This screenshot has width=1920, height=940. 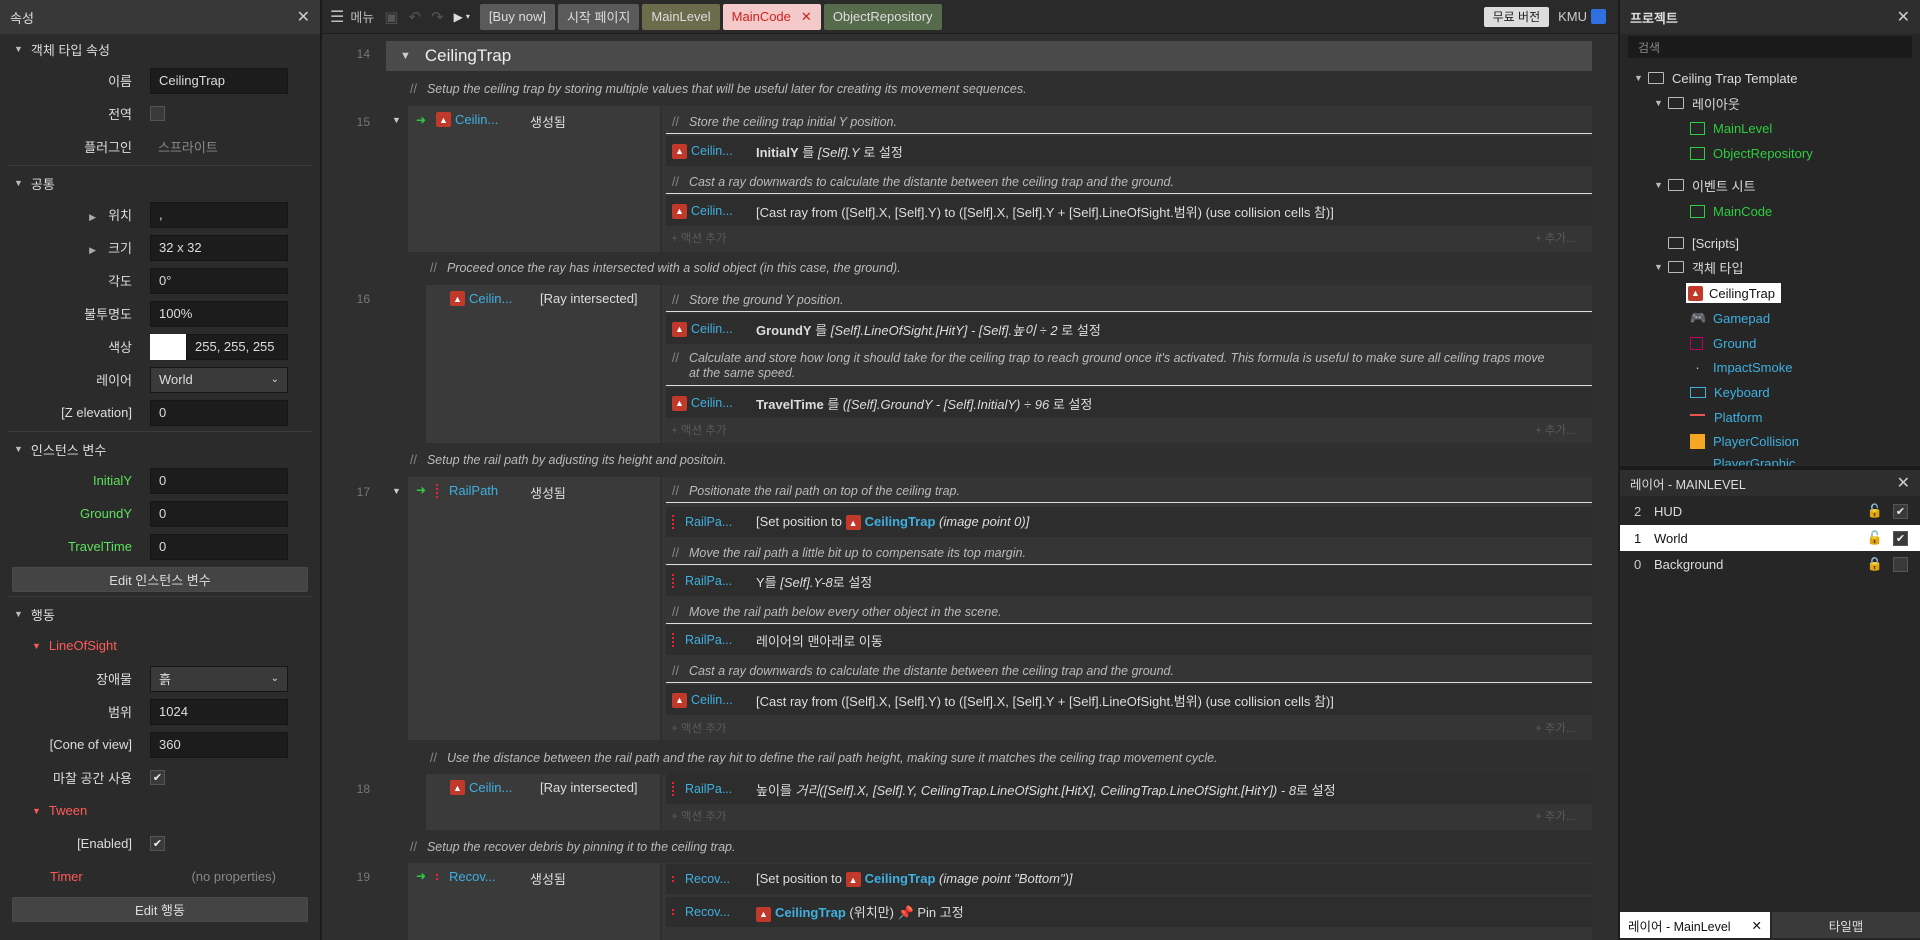 What do you see at coordinates (157, 113) in the screenshot?
I see `global-checkbox` at bounding box center [157, 113].